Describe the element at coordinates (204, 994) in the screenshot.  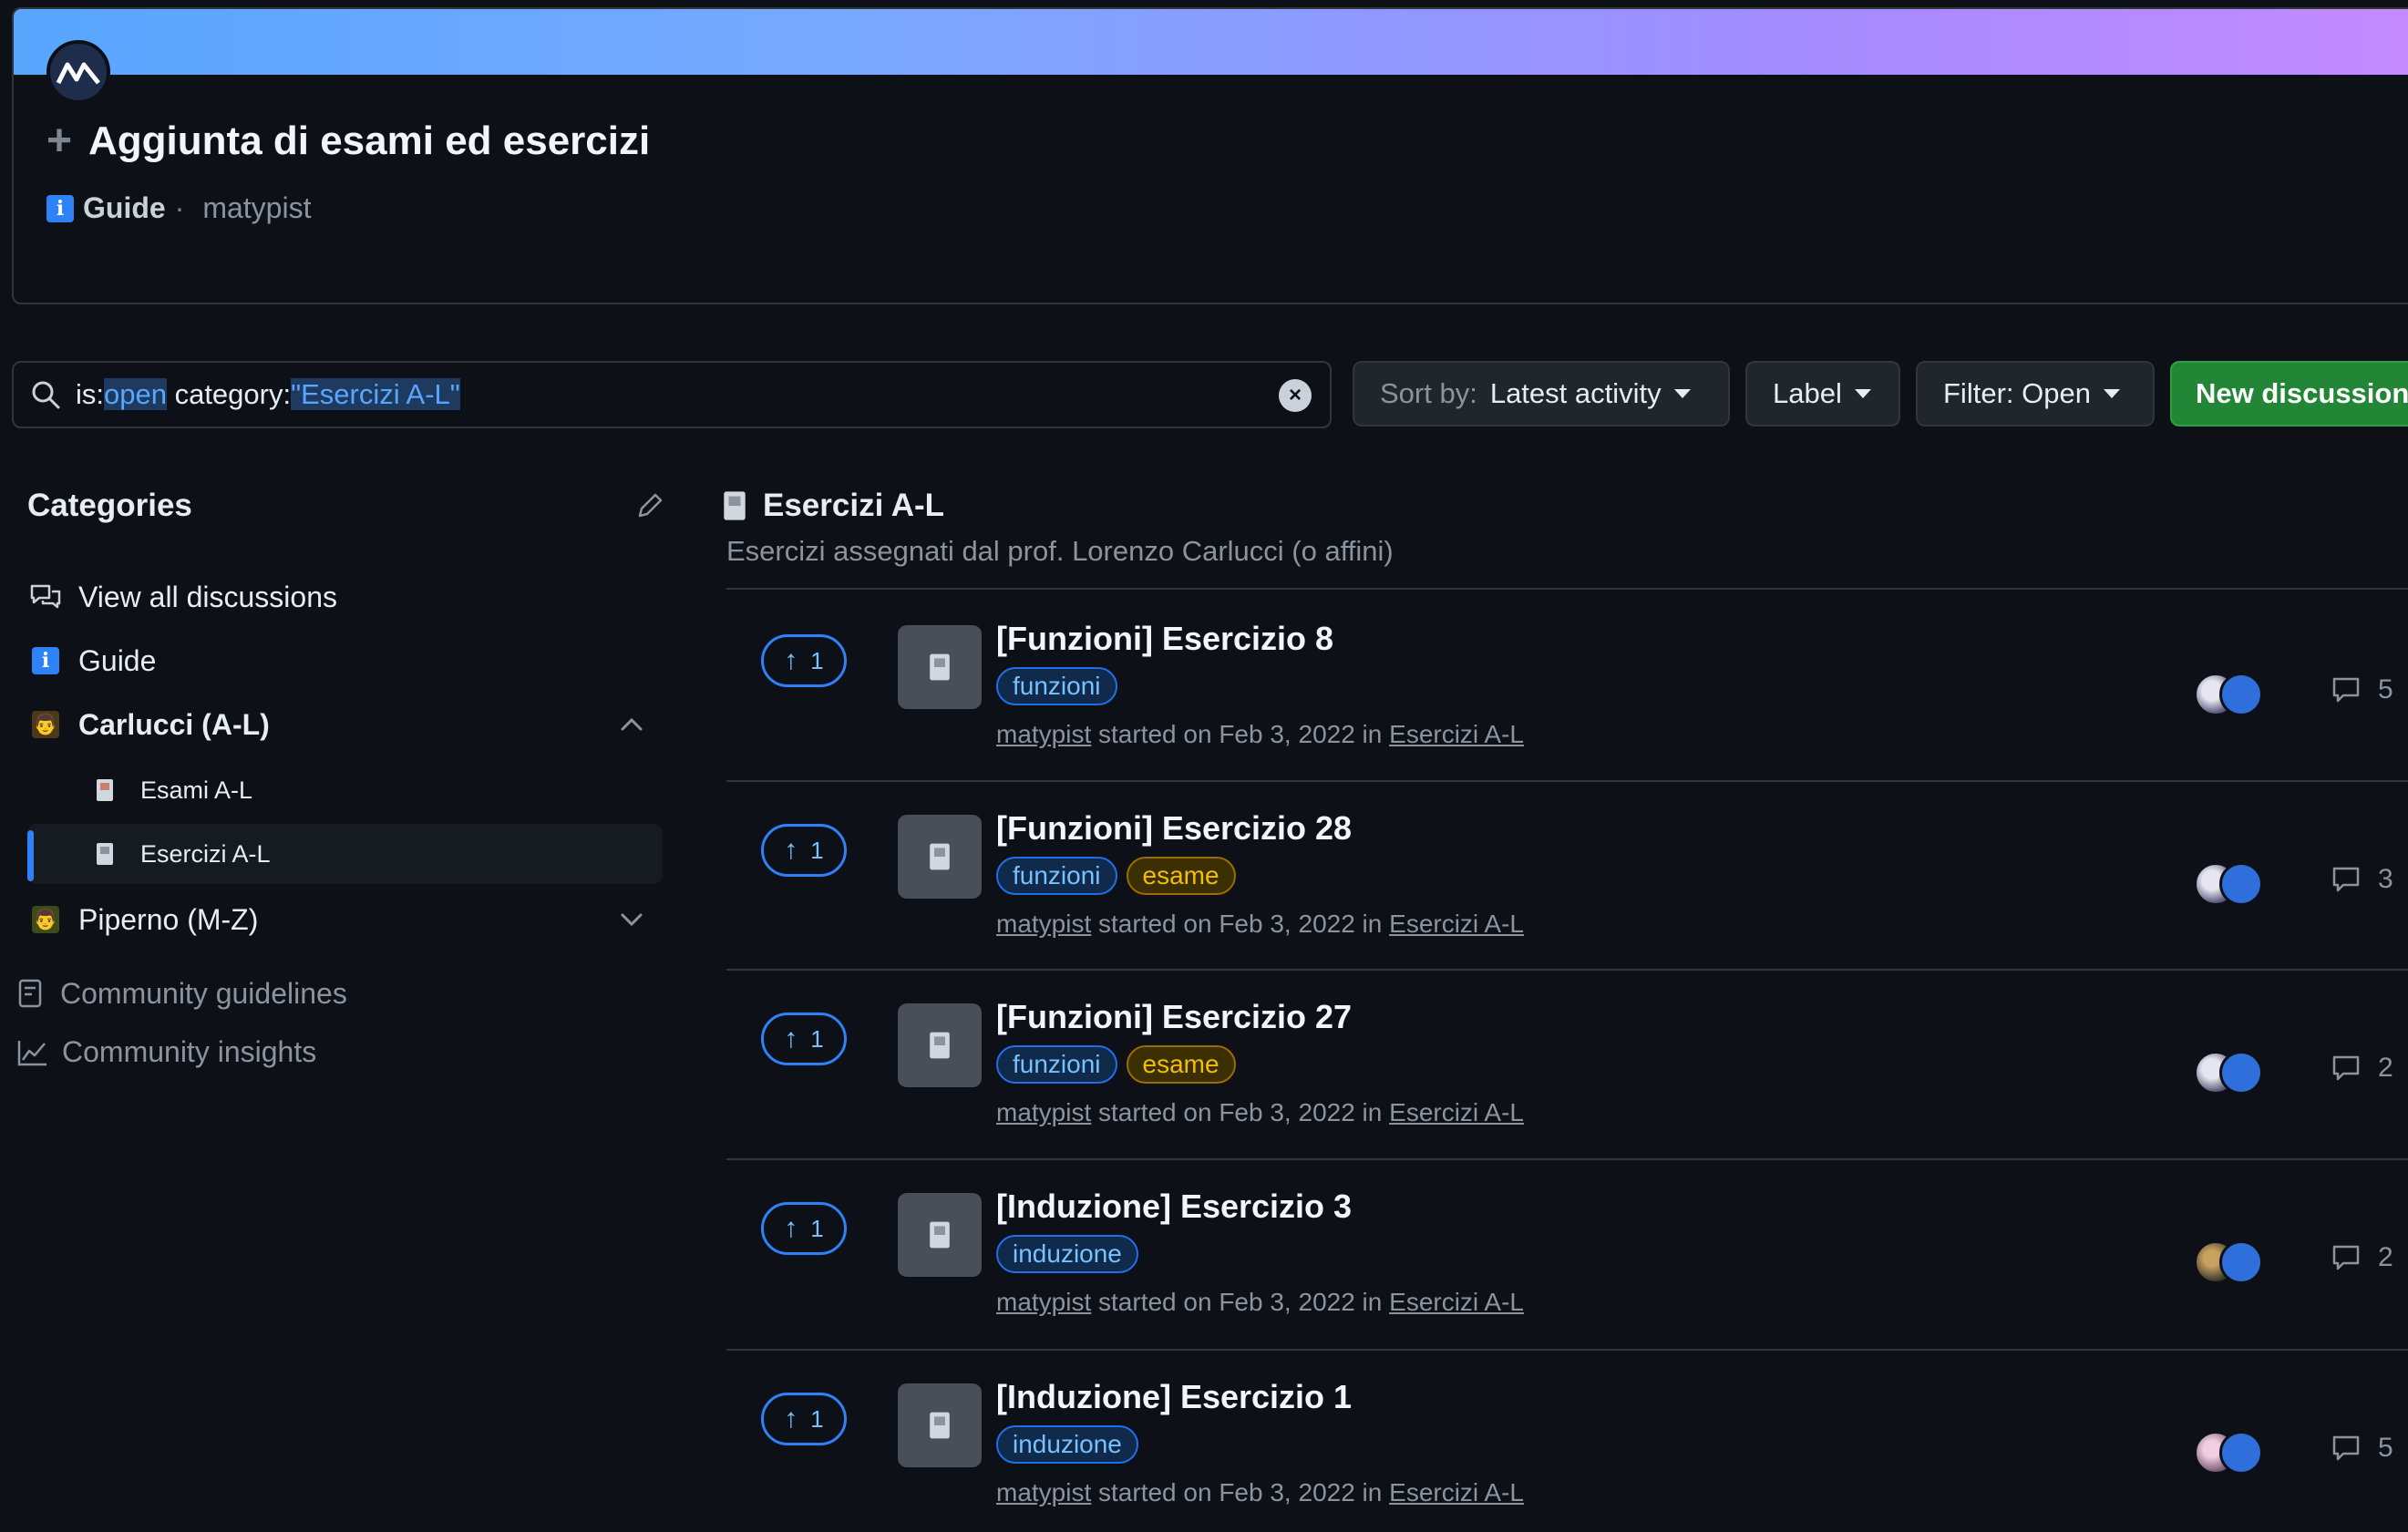
I see `footer-link-label: Community guidelines` at that location.